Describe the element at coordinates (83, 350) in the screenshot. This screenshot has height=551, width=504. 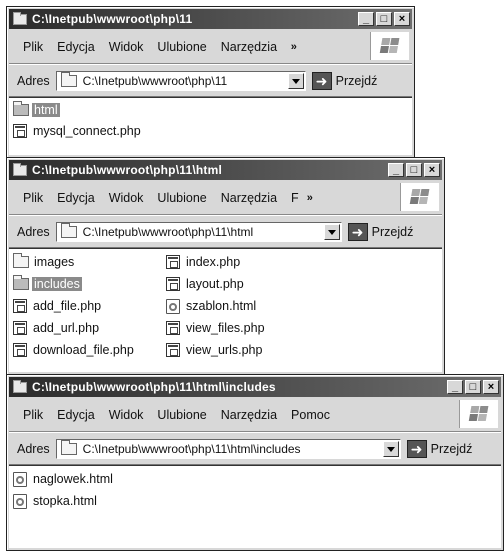
I see `file-name: download_file.php` at that location.